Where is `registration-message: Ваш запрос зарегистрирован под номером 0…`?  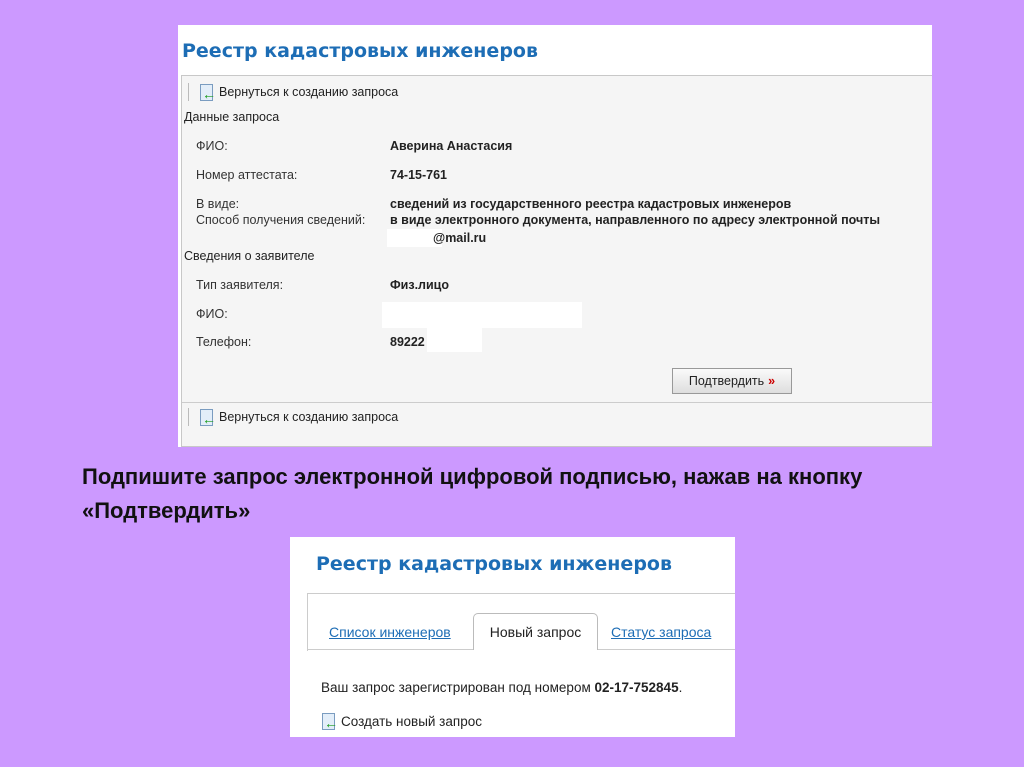 registration-message: Ваш запрос зарегистрирован под номером 0… is located at coordinates (501, 687).